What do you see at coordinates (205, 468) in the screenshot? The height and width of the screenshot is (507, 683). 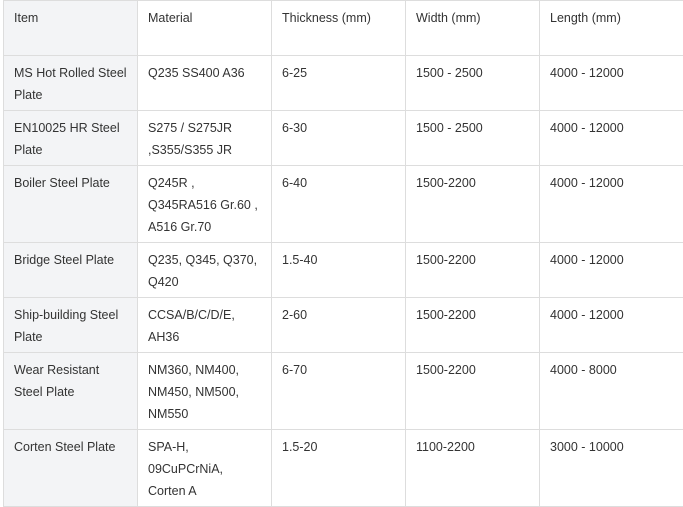 I see `cell-material: SPA-H, 09CuPCrNiA, Corten A` at bounding box center [205, 468].